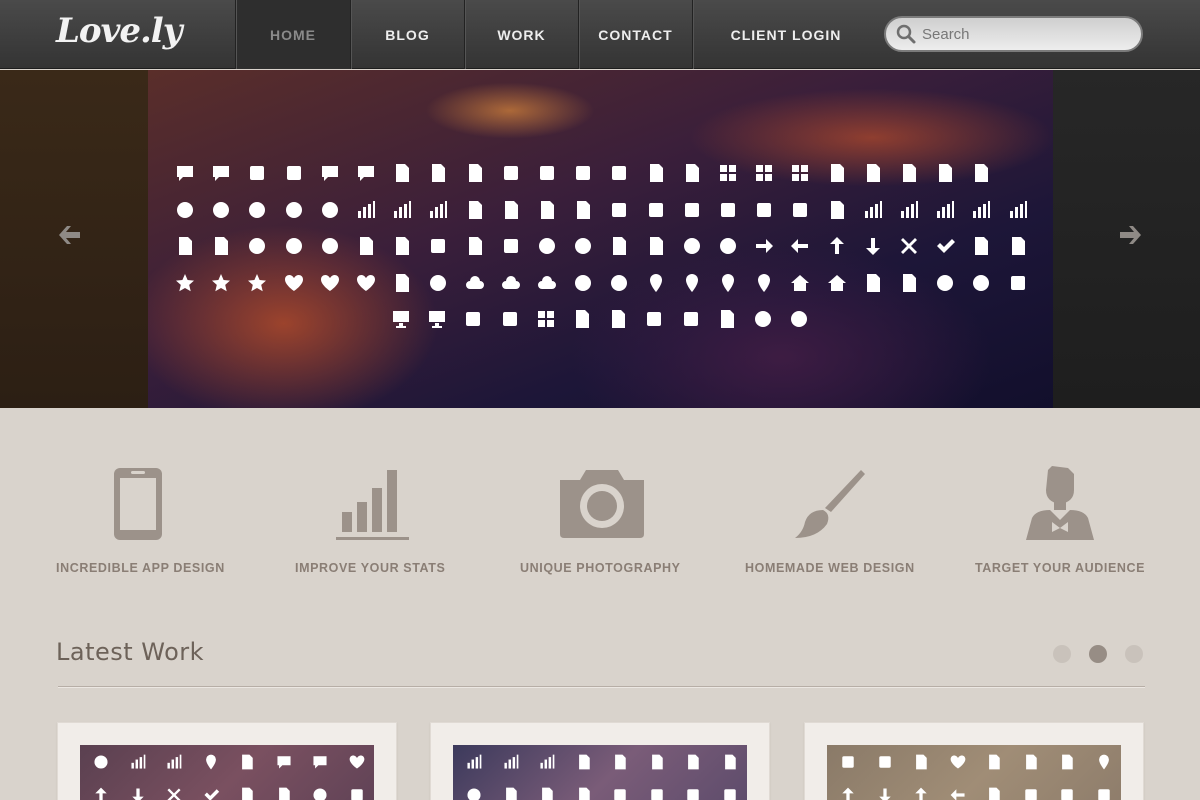 Image resolution: width=1200 pixels, height=800 pixels. I want to click on feature-label-app-design: INCREDIBLE APP DESIGN, so click(140, 568).